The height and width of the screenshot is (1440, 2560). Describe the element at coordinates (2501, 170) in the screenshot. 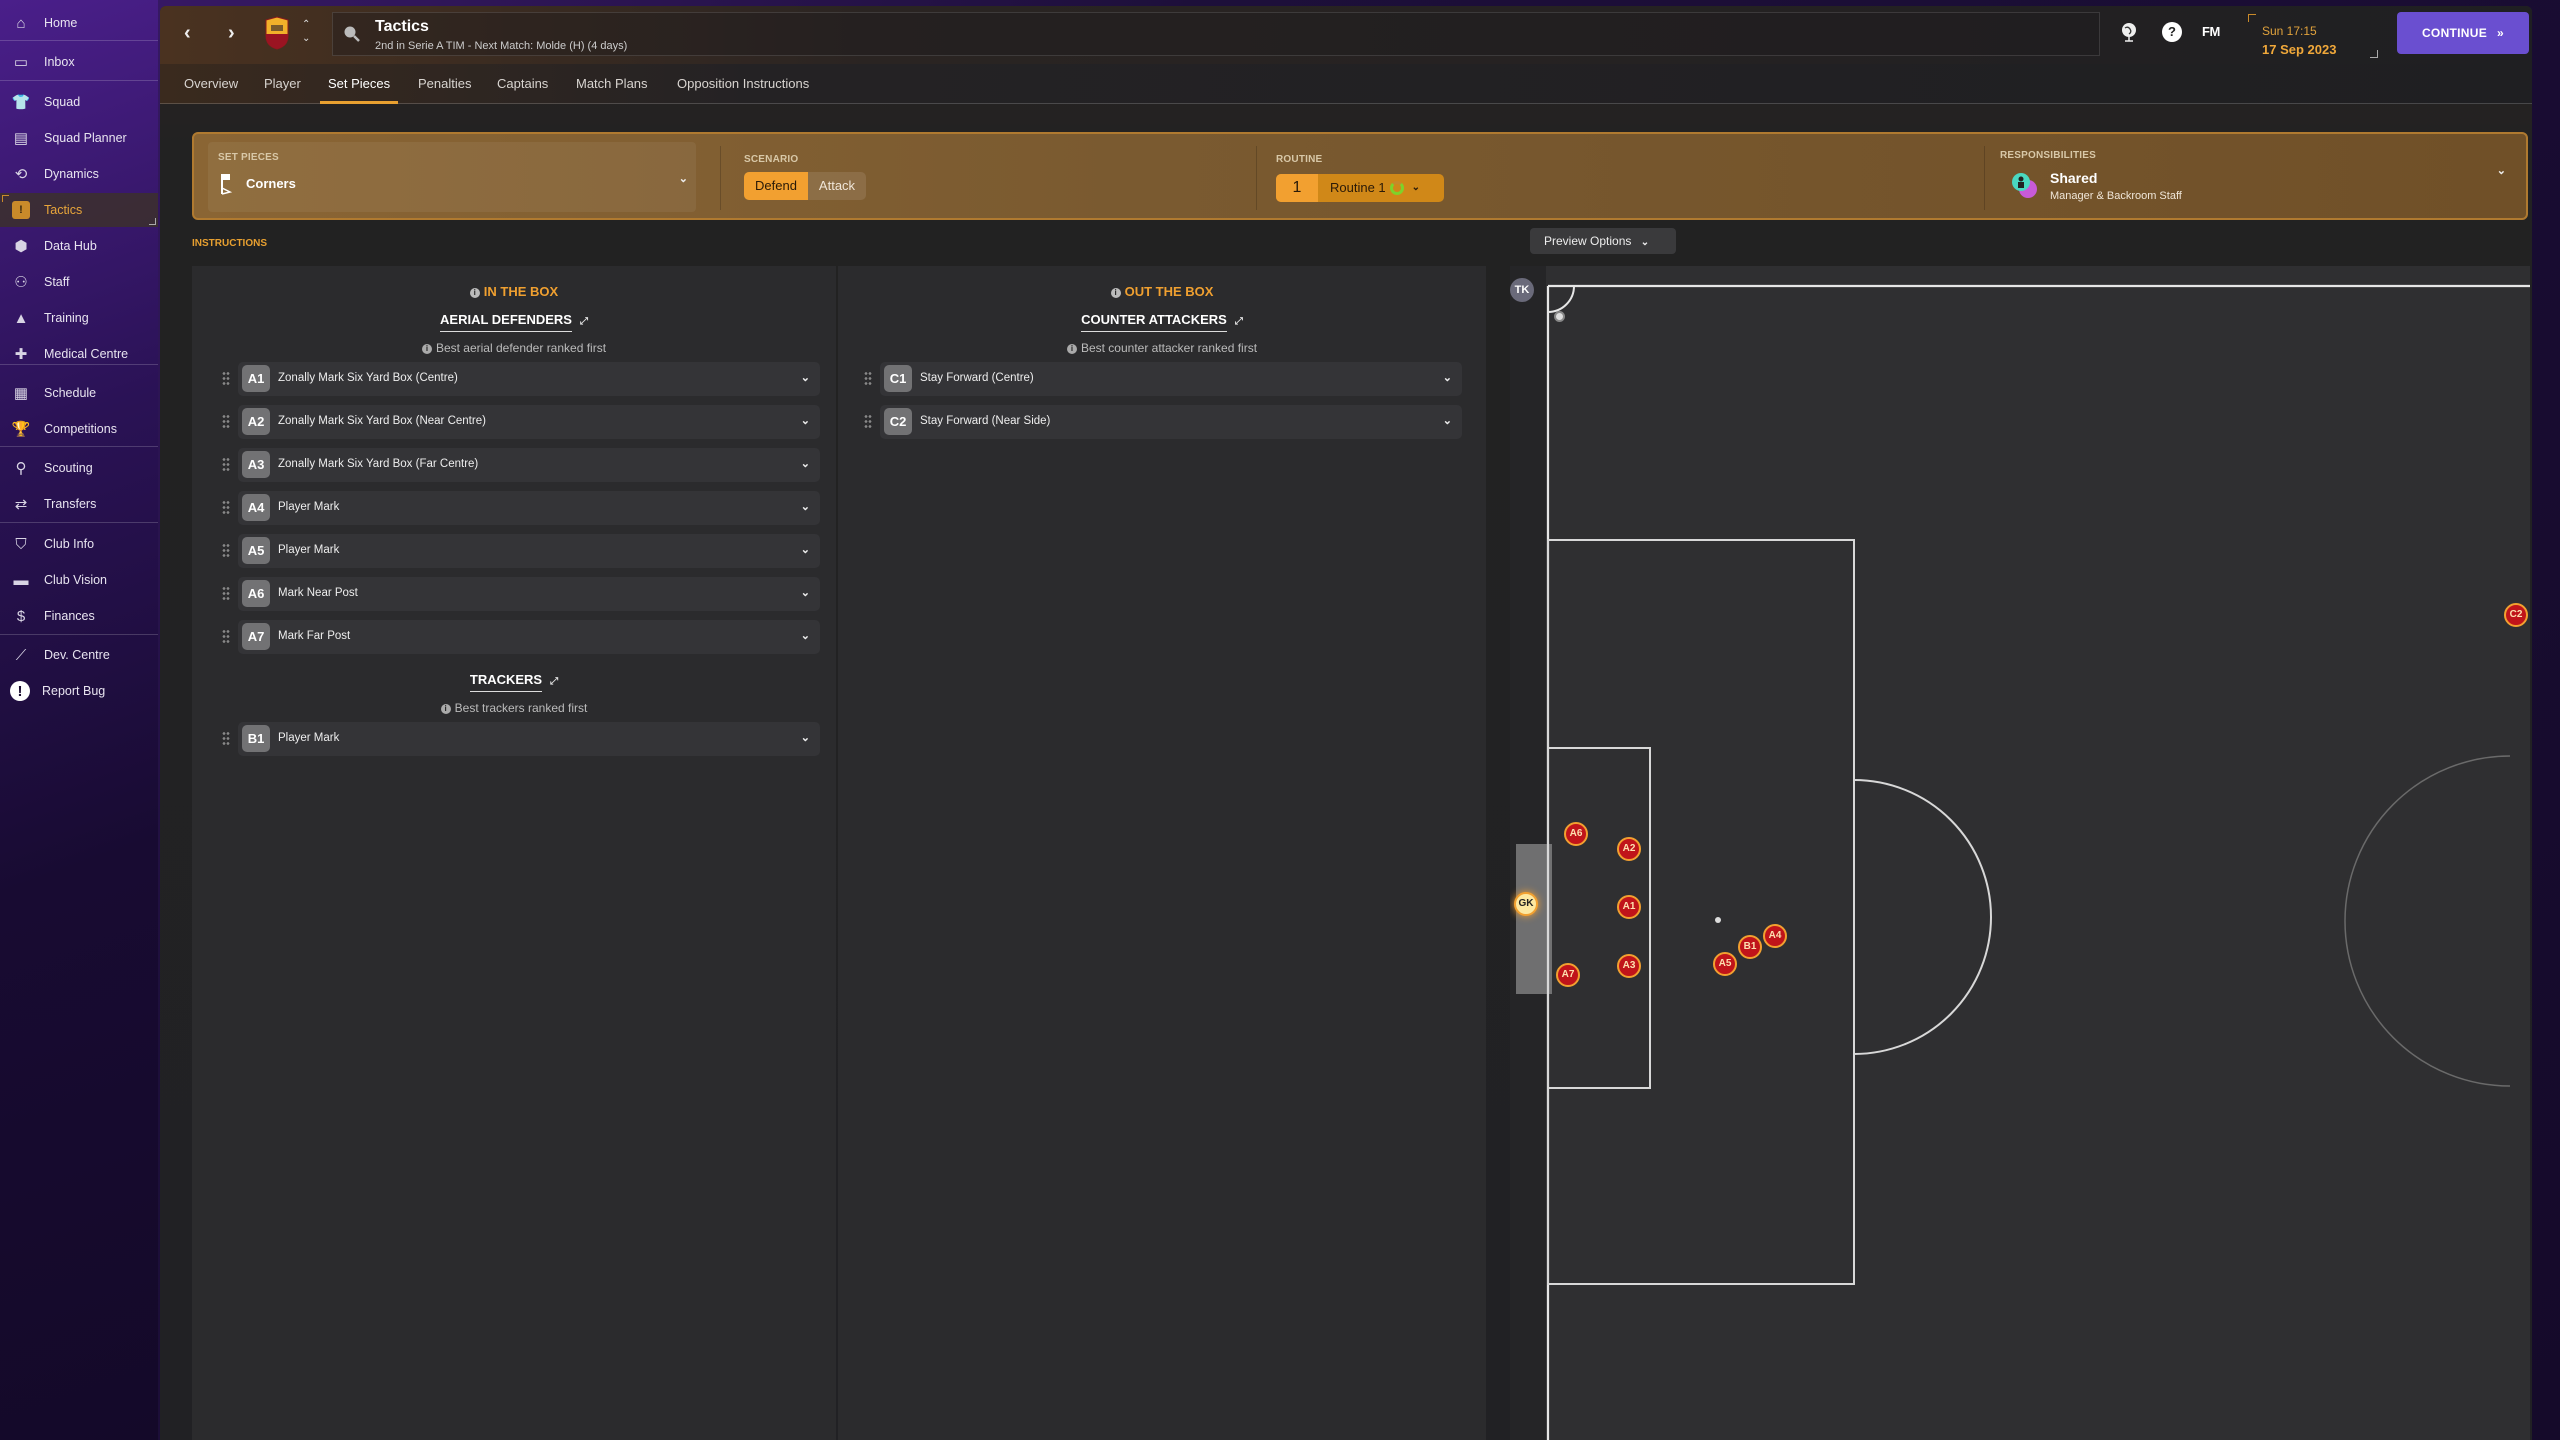

I see `responsibilities-chevron-icon: ⌄` at that location.